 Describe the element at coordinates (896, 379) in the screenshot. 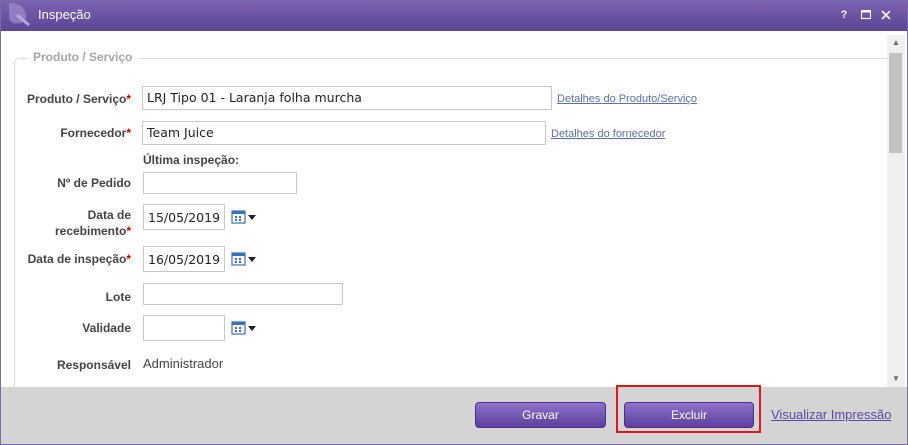

I see `scroll-down-icon: ▼` at that location.